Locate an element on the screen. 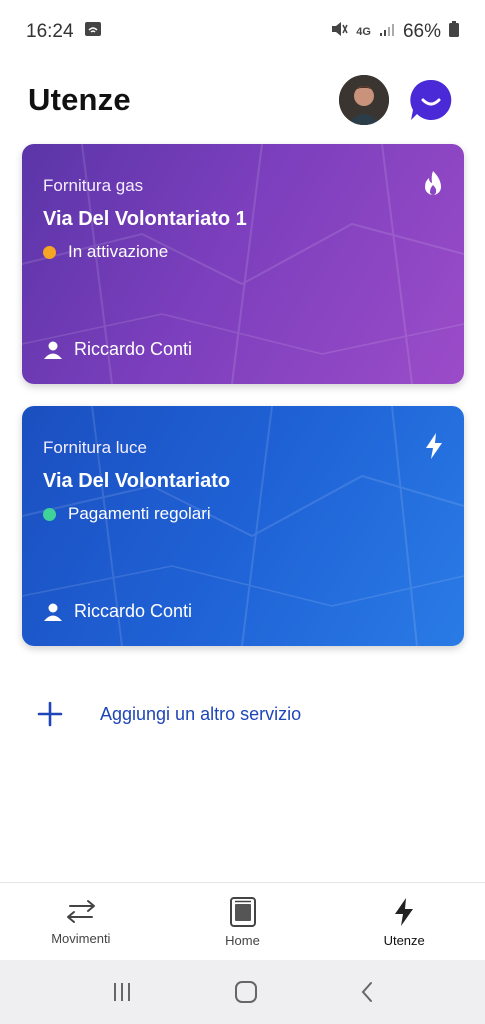  add-service-button: Aggiungi un altro servizio is located at coordinates (168, 714).